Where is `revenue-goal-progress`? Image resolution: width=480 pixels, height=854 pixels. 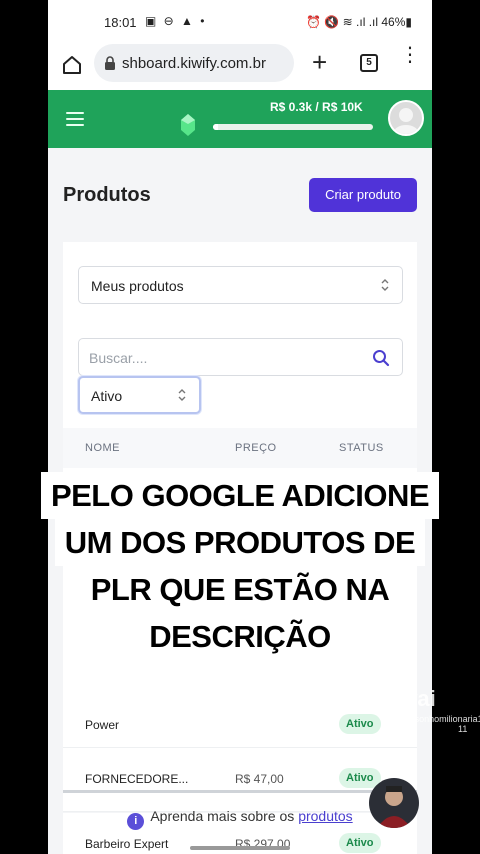 revenue-goal-progress is located at coordinates (293, 127).